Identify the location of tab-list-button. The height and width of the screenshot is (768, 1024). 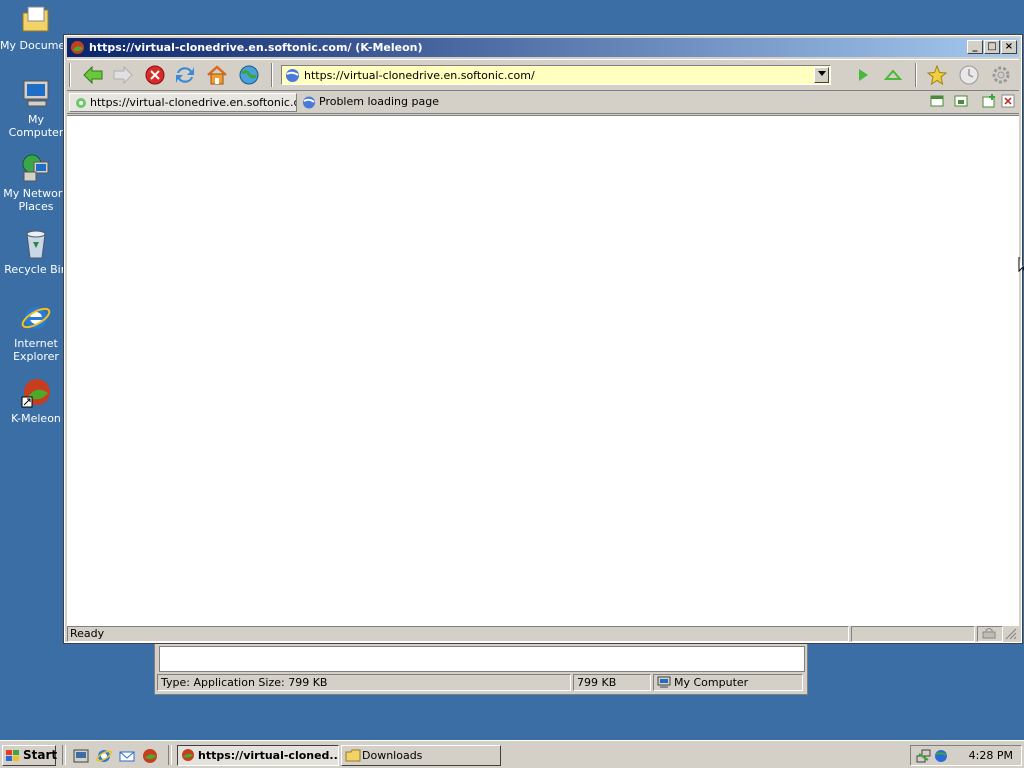
(937, 101).